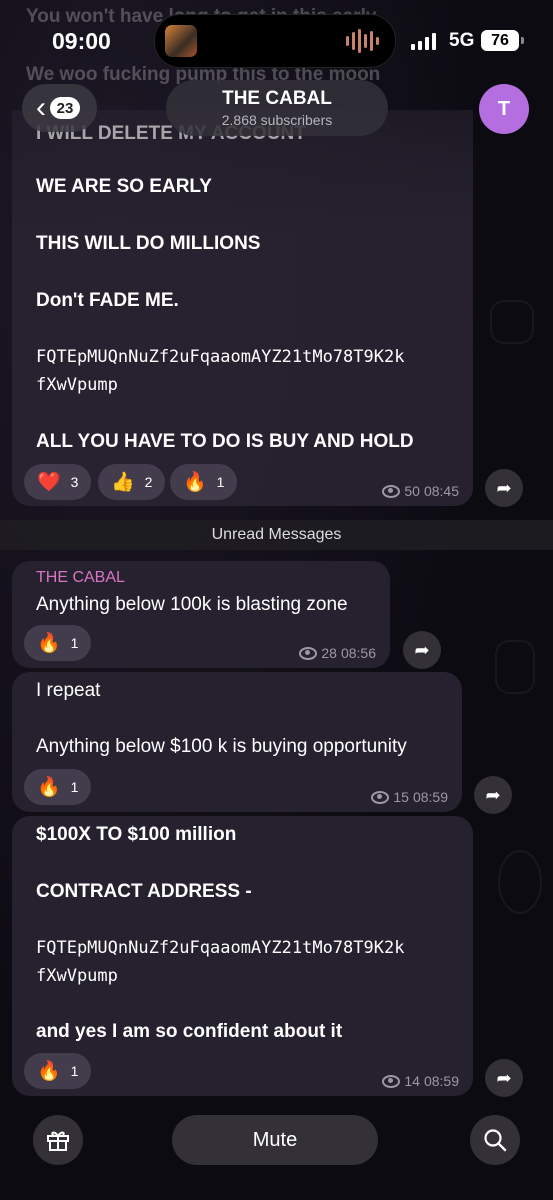 The height and width of the screenshot is (1200, 553). I want to click on battery-level: 76, so click(500, 40).